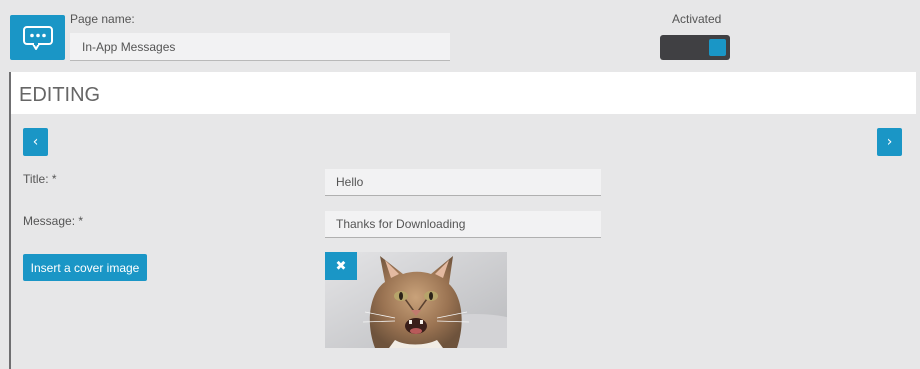 The image size is (920, 369). What do you see at coordinates (53, 221) in the screenshot?
I see `message-label: Message: *` at bounding box center [53, 221].